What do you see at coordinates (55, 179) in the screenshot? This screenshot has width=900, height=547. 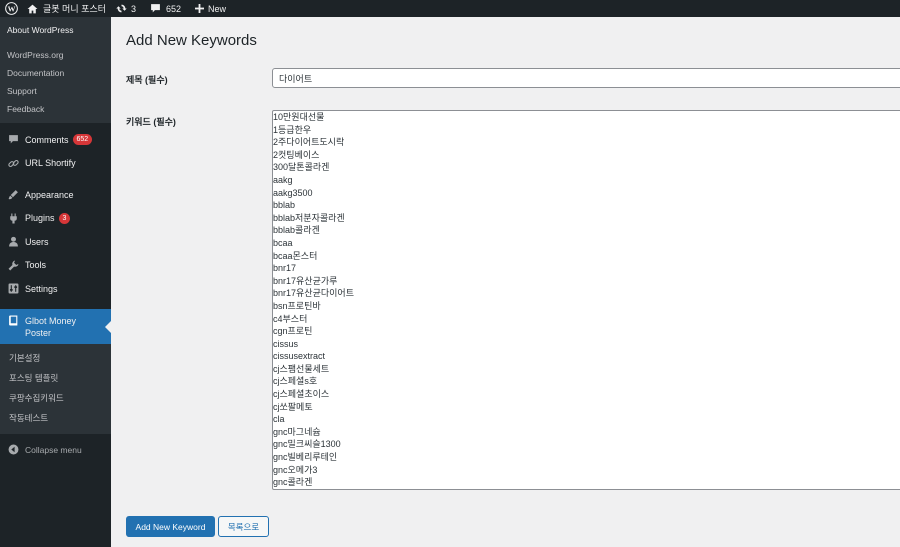 I see `menu-separator` at bounding box center [55, 179].